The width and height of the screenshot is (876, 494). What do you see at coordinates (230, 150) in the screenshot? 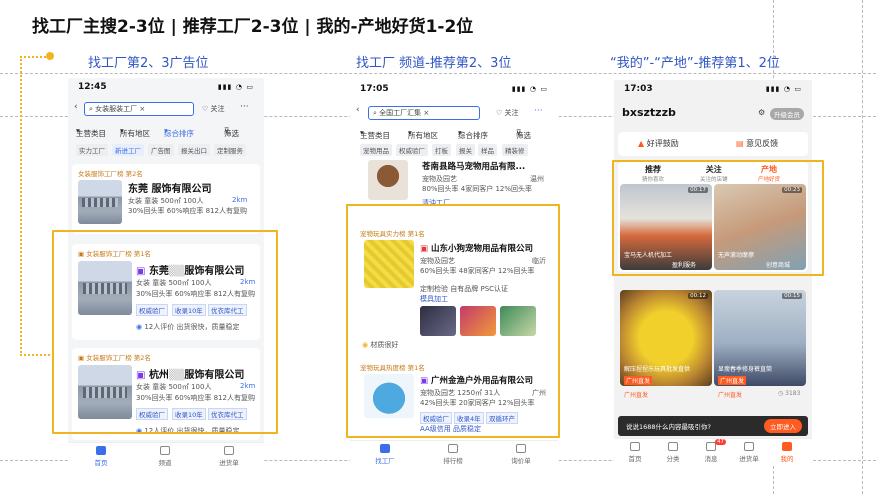
I see `chip: 定制服务` at bounding box center [230, 150].